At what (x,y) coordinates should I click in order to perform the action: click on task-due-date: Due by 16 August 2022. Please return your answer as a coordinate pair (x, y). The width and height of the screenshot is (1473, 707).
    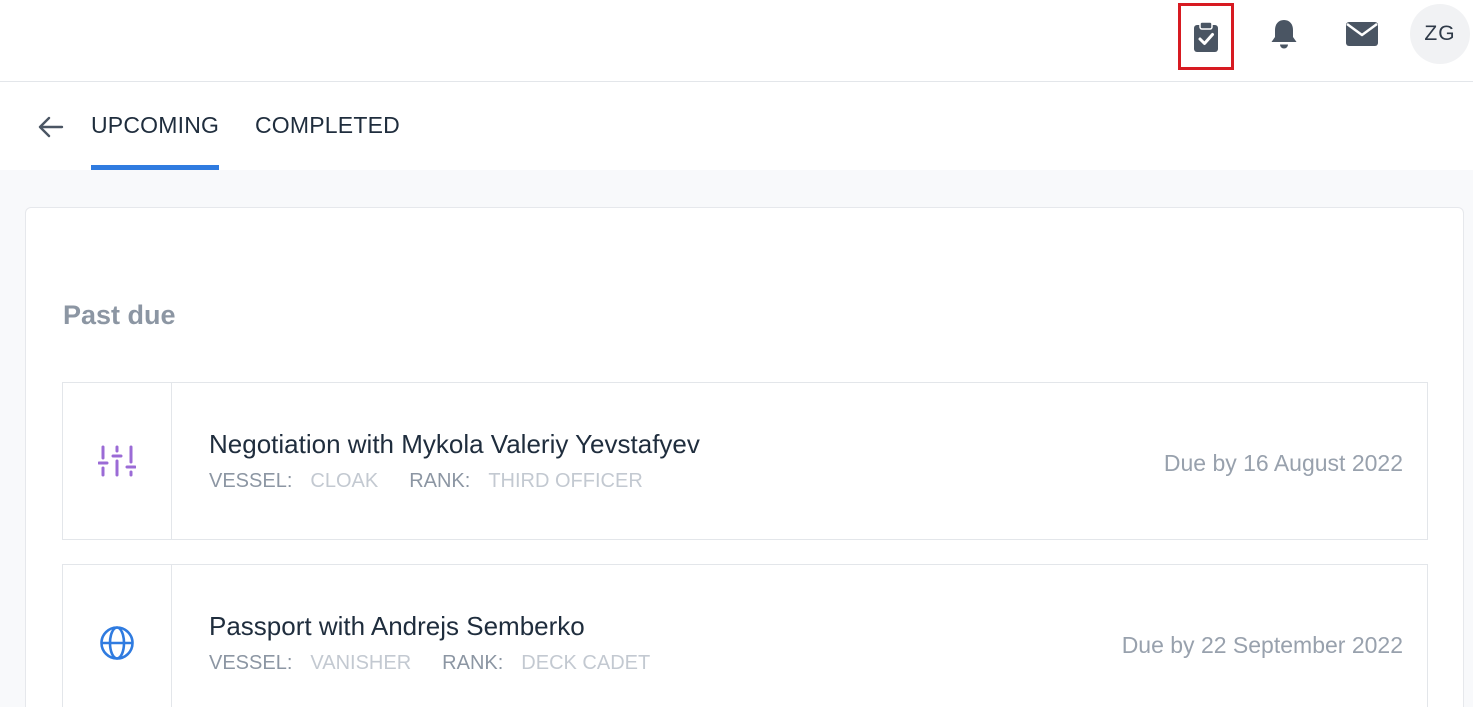
    Looking at the image, I should click on (1283, 463).